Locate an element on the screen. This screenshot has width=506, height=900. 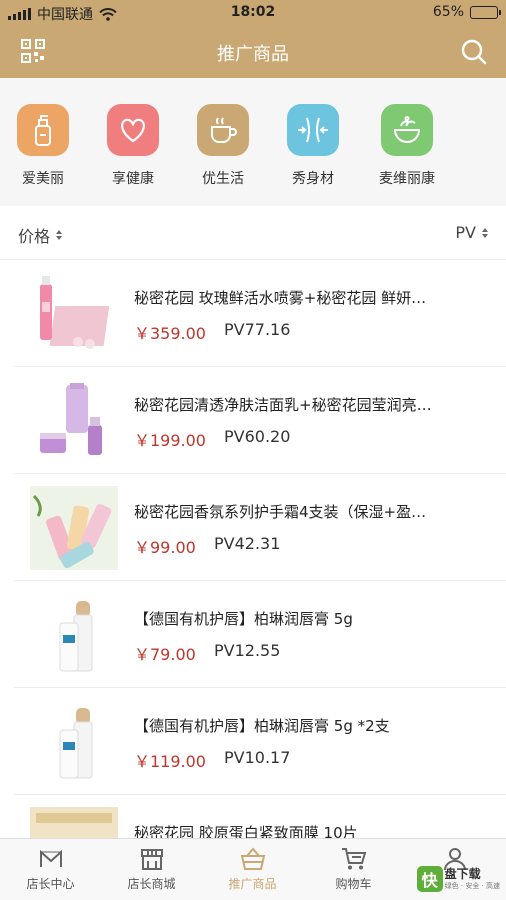
product-name: 秘密花园 胶原蛋白紧致面膜 10片 is located at coordinates (246, 831).